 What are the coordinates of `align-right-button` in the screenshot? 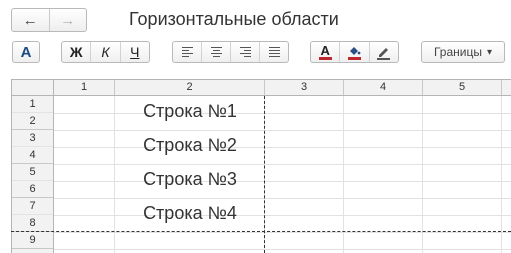 It's located at (245, 52).